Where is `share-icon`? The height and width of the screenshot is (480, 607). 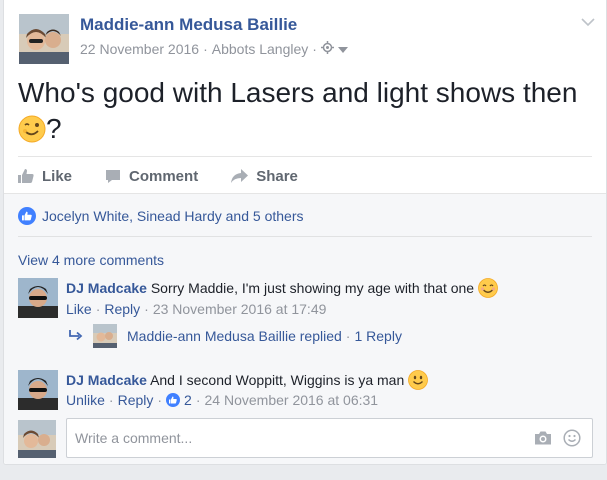
share-icon is located at coordinates (240, 176).